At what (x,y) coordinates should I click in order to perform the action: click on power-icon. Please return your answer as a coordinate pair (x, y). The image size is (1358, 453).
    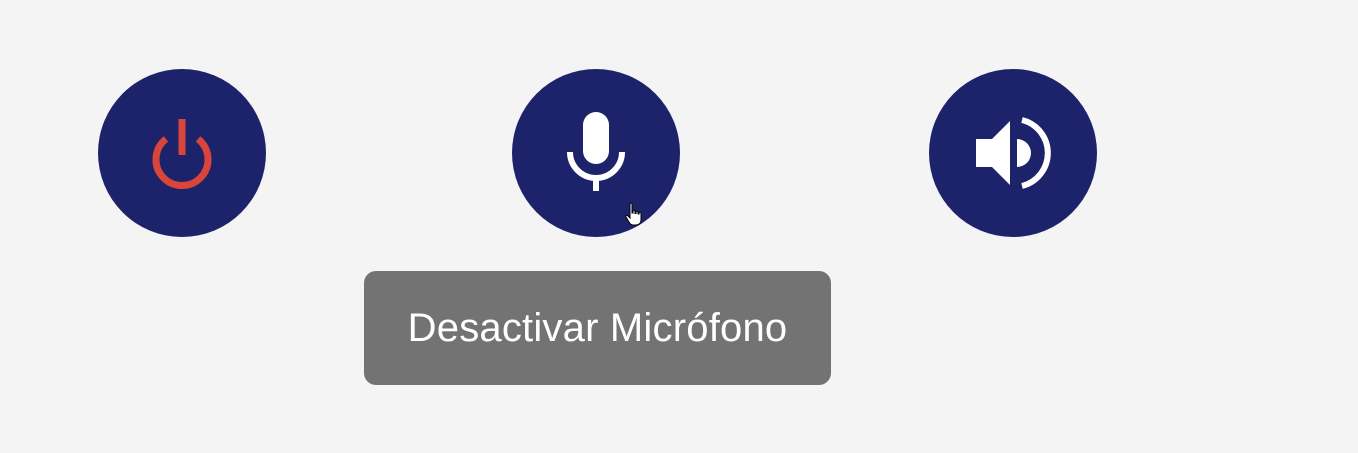
    Looking at the image, I should click on (182, 154).